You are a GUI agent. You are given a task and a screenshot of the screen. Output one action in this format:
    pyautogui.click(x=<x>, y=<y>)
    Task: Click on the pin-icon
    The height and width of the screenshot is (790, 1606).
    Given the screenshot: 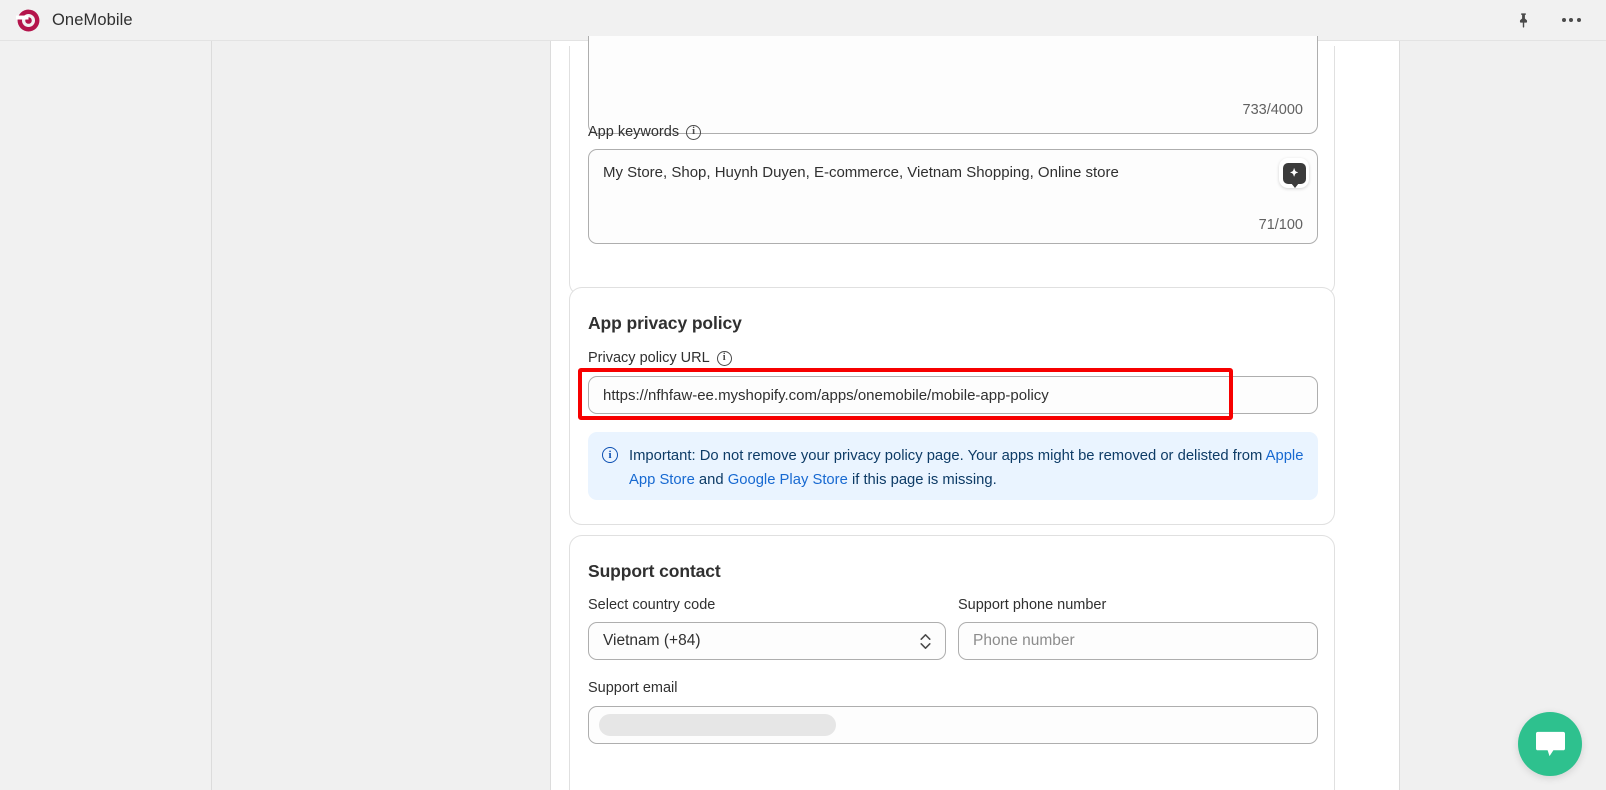 What is the action you would take?
    pyautogui.click(x=1523, y=20)
    